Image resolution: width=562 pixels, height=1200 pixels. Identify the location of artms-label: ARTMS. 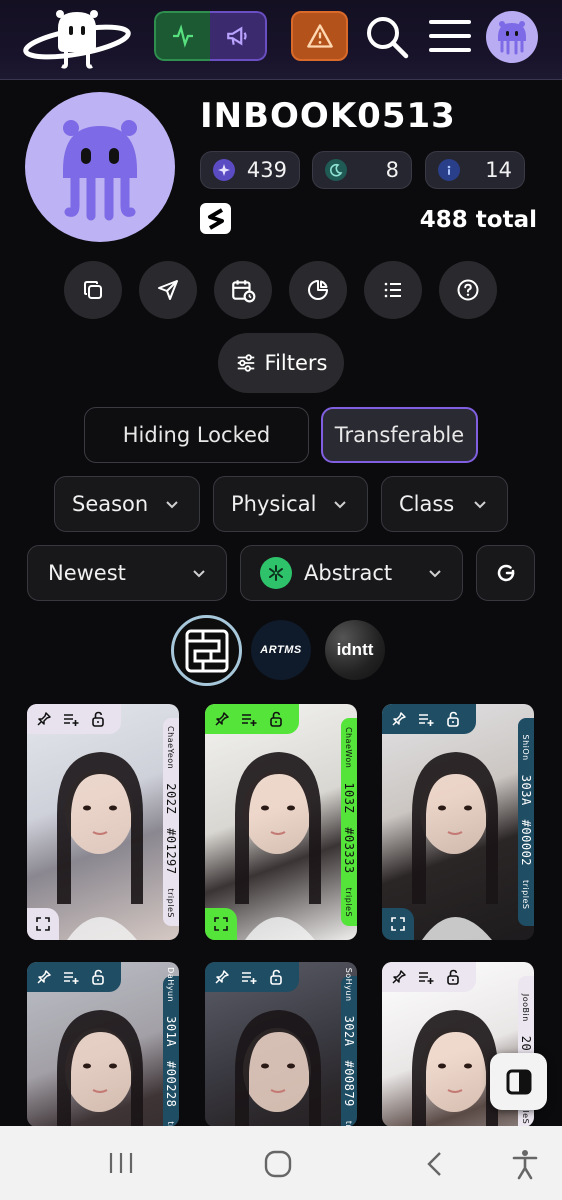
(281, 650).